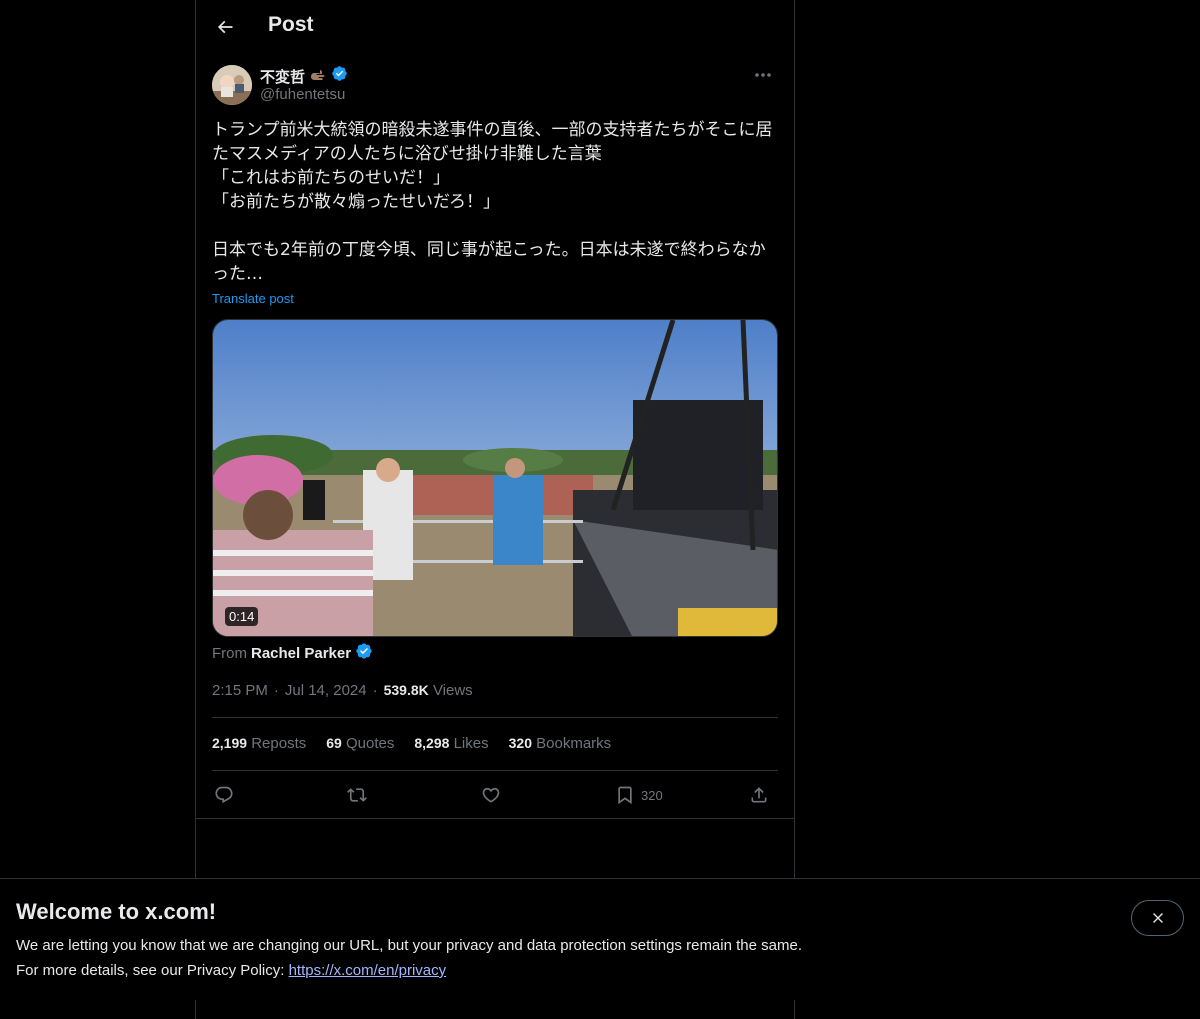 This screenshot has height=1019, width=1200. I want to click on privacy-policy-link: https://x.com/en/privacy, so click(368, 970).